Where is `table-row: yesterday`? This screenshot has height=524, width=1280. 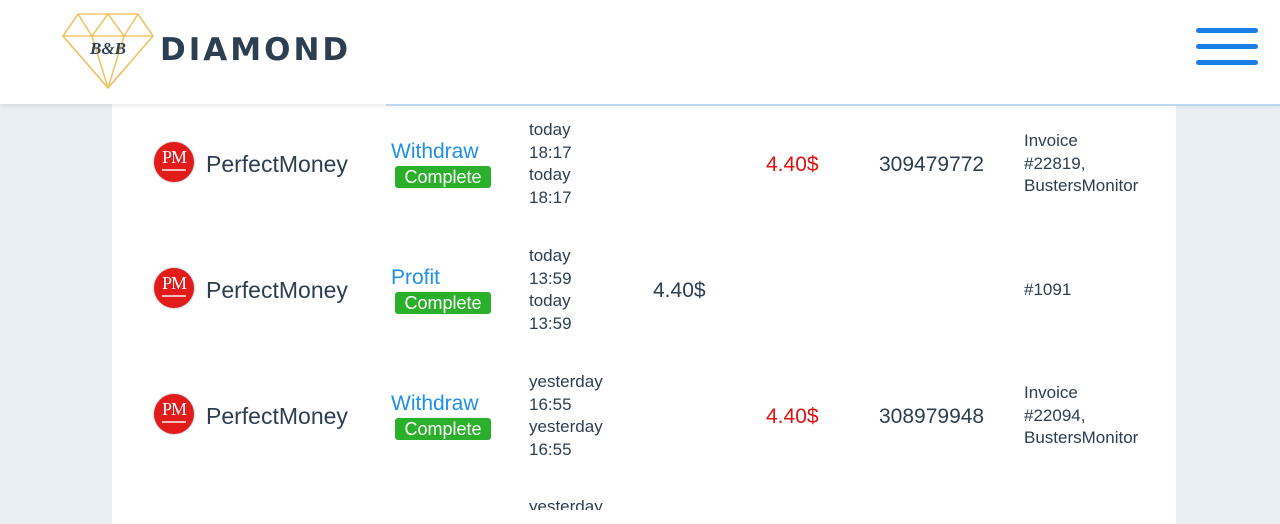 table-row: yesterday is located at coordinates (644, 499).